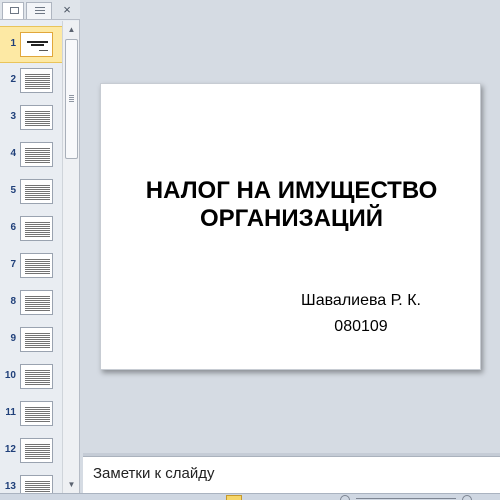  What do you see at coordinates (10, 486) in the screenshot?
I see `slide-thumbnail-number: 13` at bounding box center [10, 486].